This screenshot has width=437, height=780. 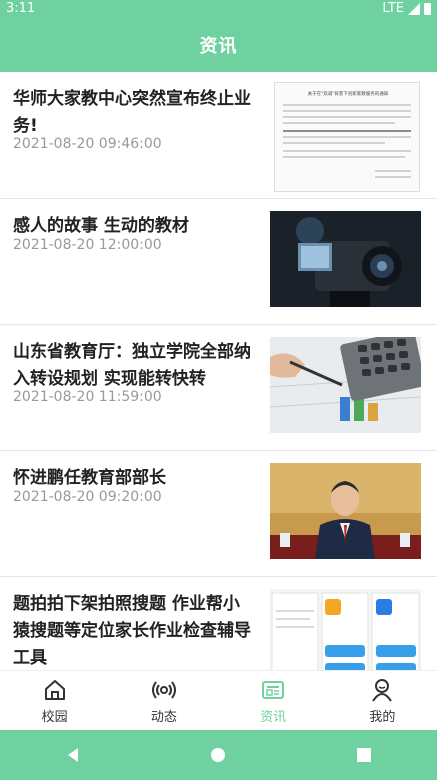 What do you see at coordinates (101, 226) in the screenshot?
I see `news-title: 感人的故事 生动的教材` at bounding box center [101, 226].